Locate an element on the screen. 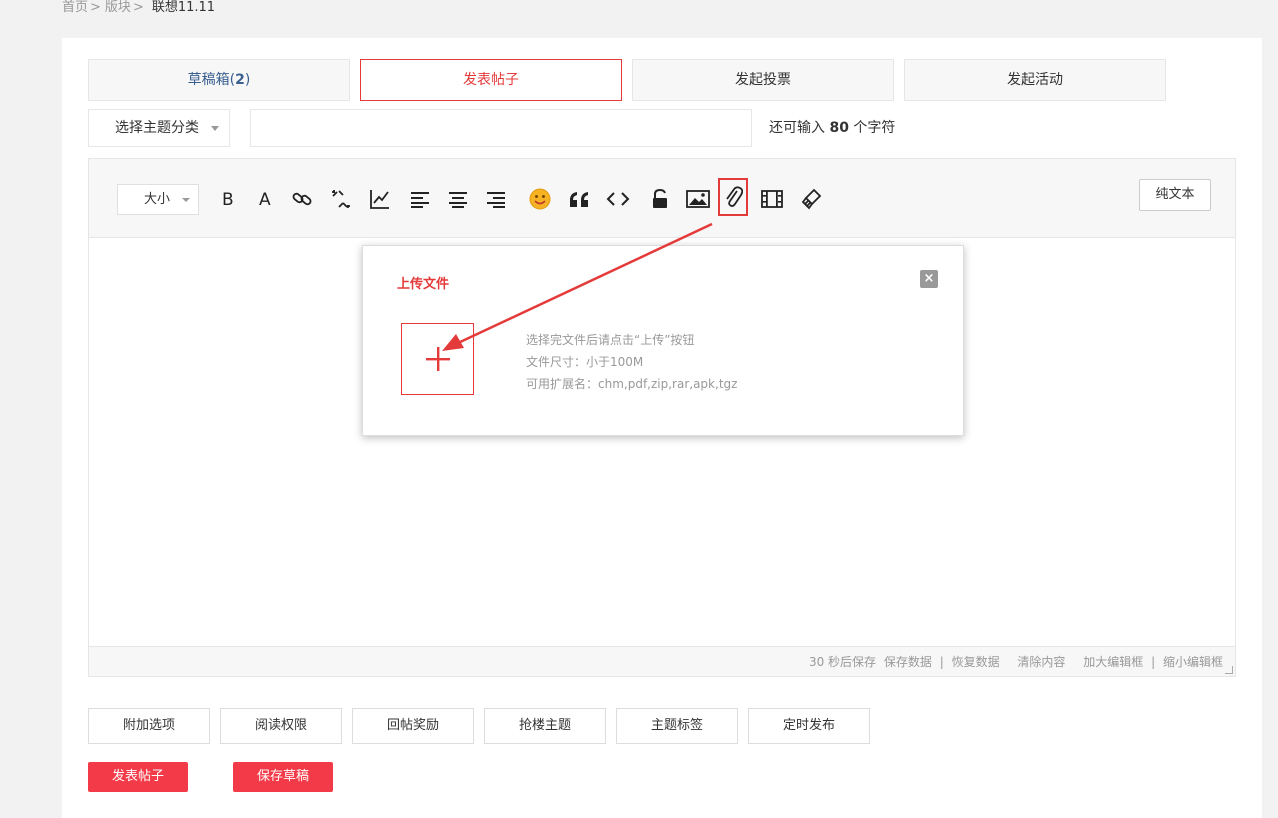 This screenshot has height=818, width=1278. bold-icon: B is located at coordinates (228, 199).